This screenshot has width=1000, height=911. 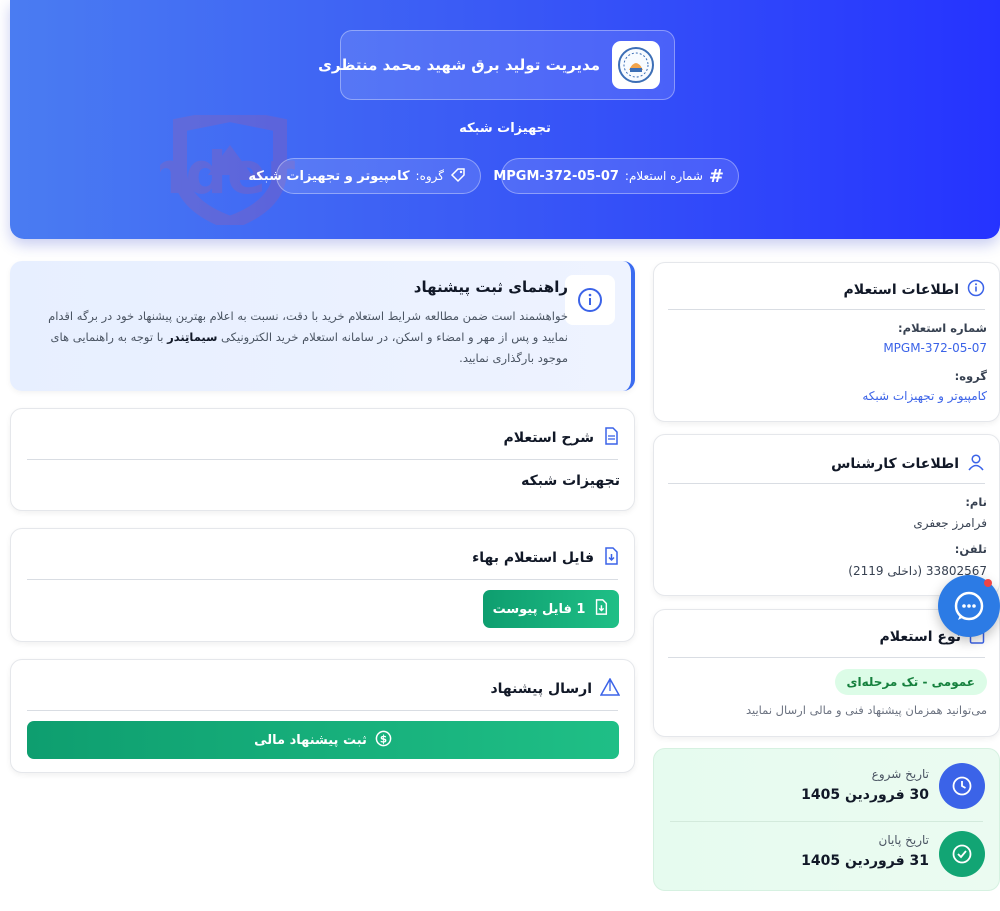 What do you see at coordinates (539, 609) in the screenshot?
I see `attachment-button-label: 1 فایل پیوست` at bounding box center [539, 609].